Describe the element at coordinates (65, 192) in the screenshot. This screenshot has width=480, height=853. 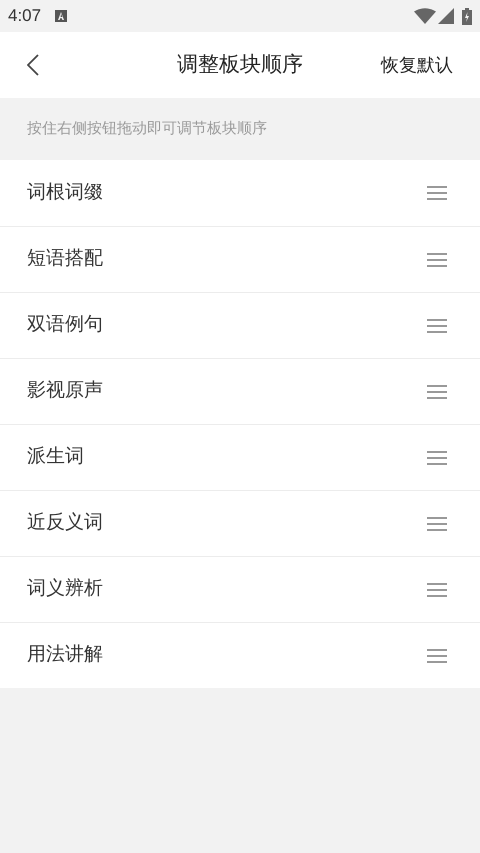
I see `section-label: 词根词缀` at that location.